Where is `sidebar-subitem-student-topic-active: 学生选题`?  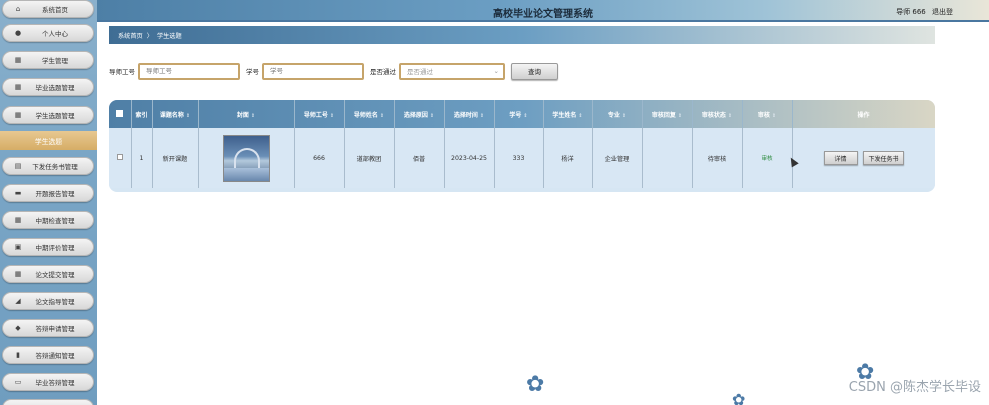 sidebar-subitem-student-topic-active: 学生选题 is located at coordinates (48, 140).